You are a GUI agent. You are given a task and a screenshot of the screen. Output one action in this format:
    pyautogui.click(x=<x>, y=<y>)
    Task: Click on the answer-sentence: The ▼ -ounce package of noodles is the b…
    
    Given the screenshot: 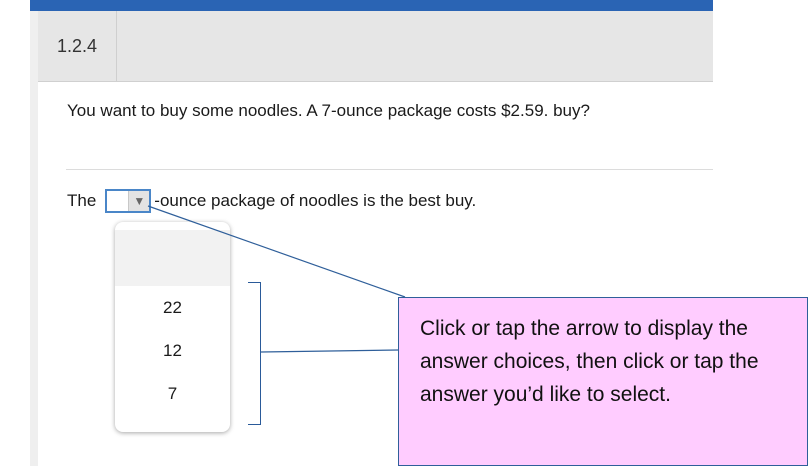 What is the action you would take?
    pyautogui.click(x=271, y=201)
    